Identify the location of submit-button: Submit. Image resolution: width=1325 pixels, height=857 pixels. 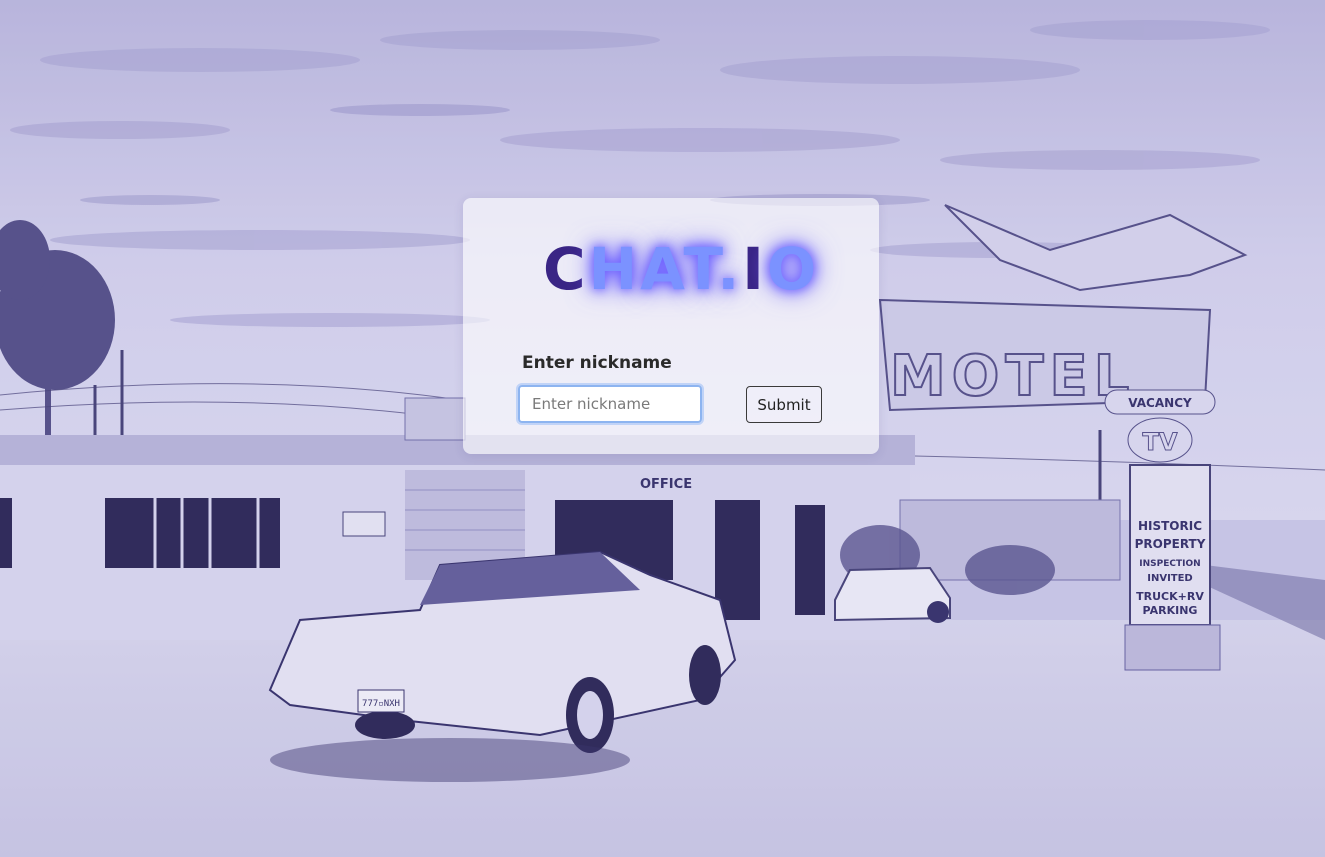
(784, 404).